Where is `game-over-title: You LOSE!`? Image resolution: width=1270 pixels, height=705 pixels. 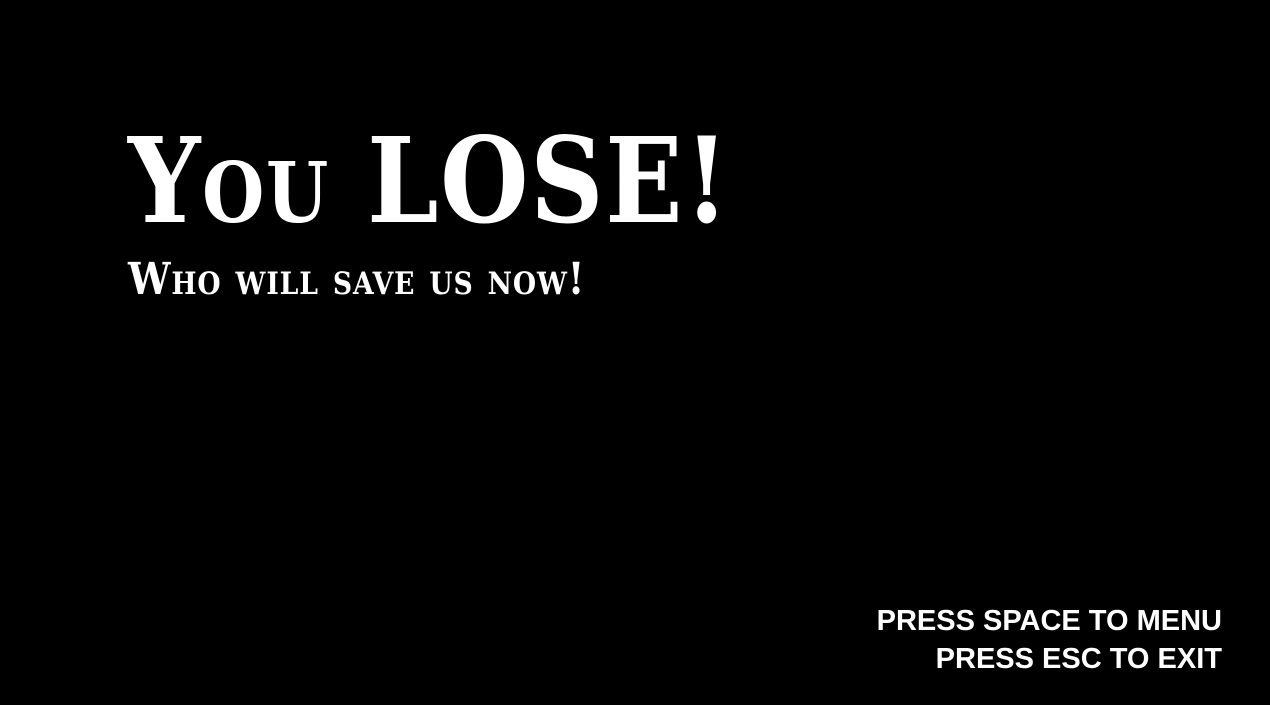 game-over-title: You LOSE! is located at coordinates (429, 180).